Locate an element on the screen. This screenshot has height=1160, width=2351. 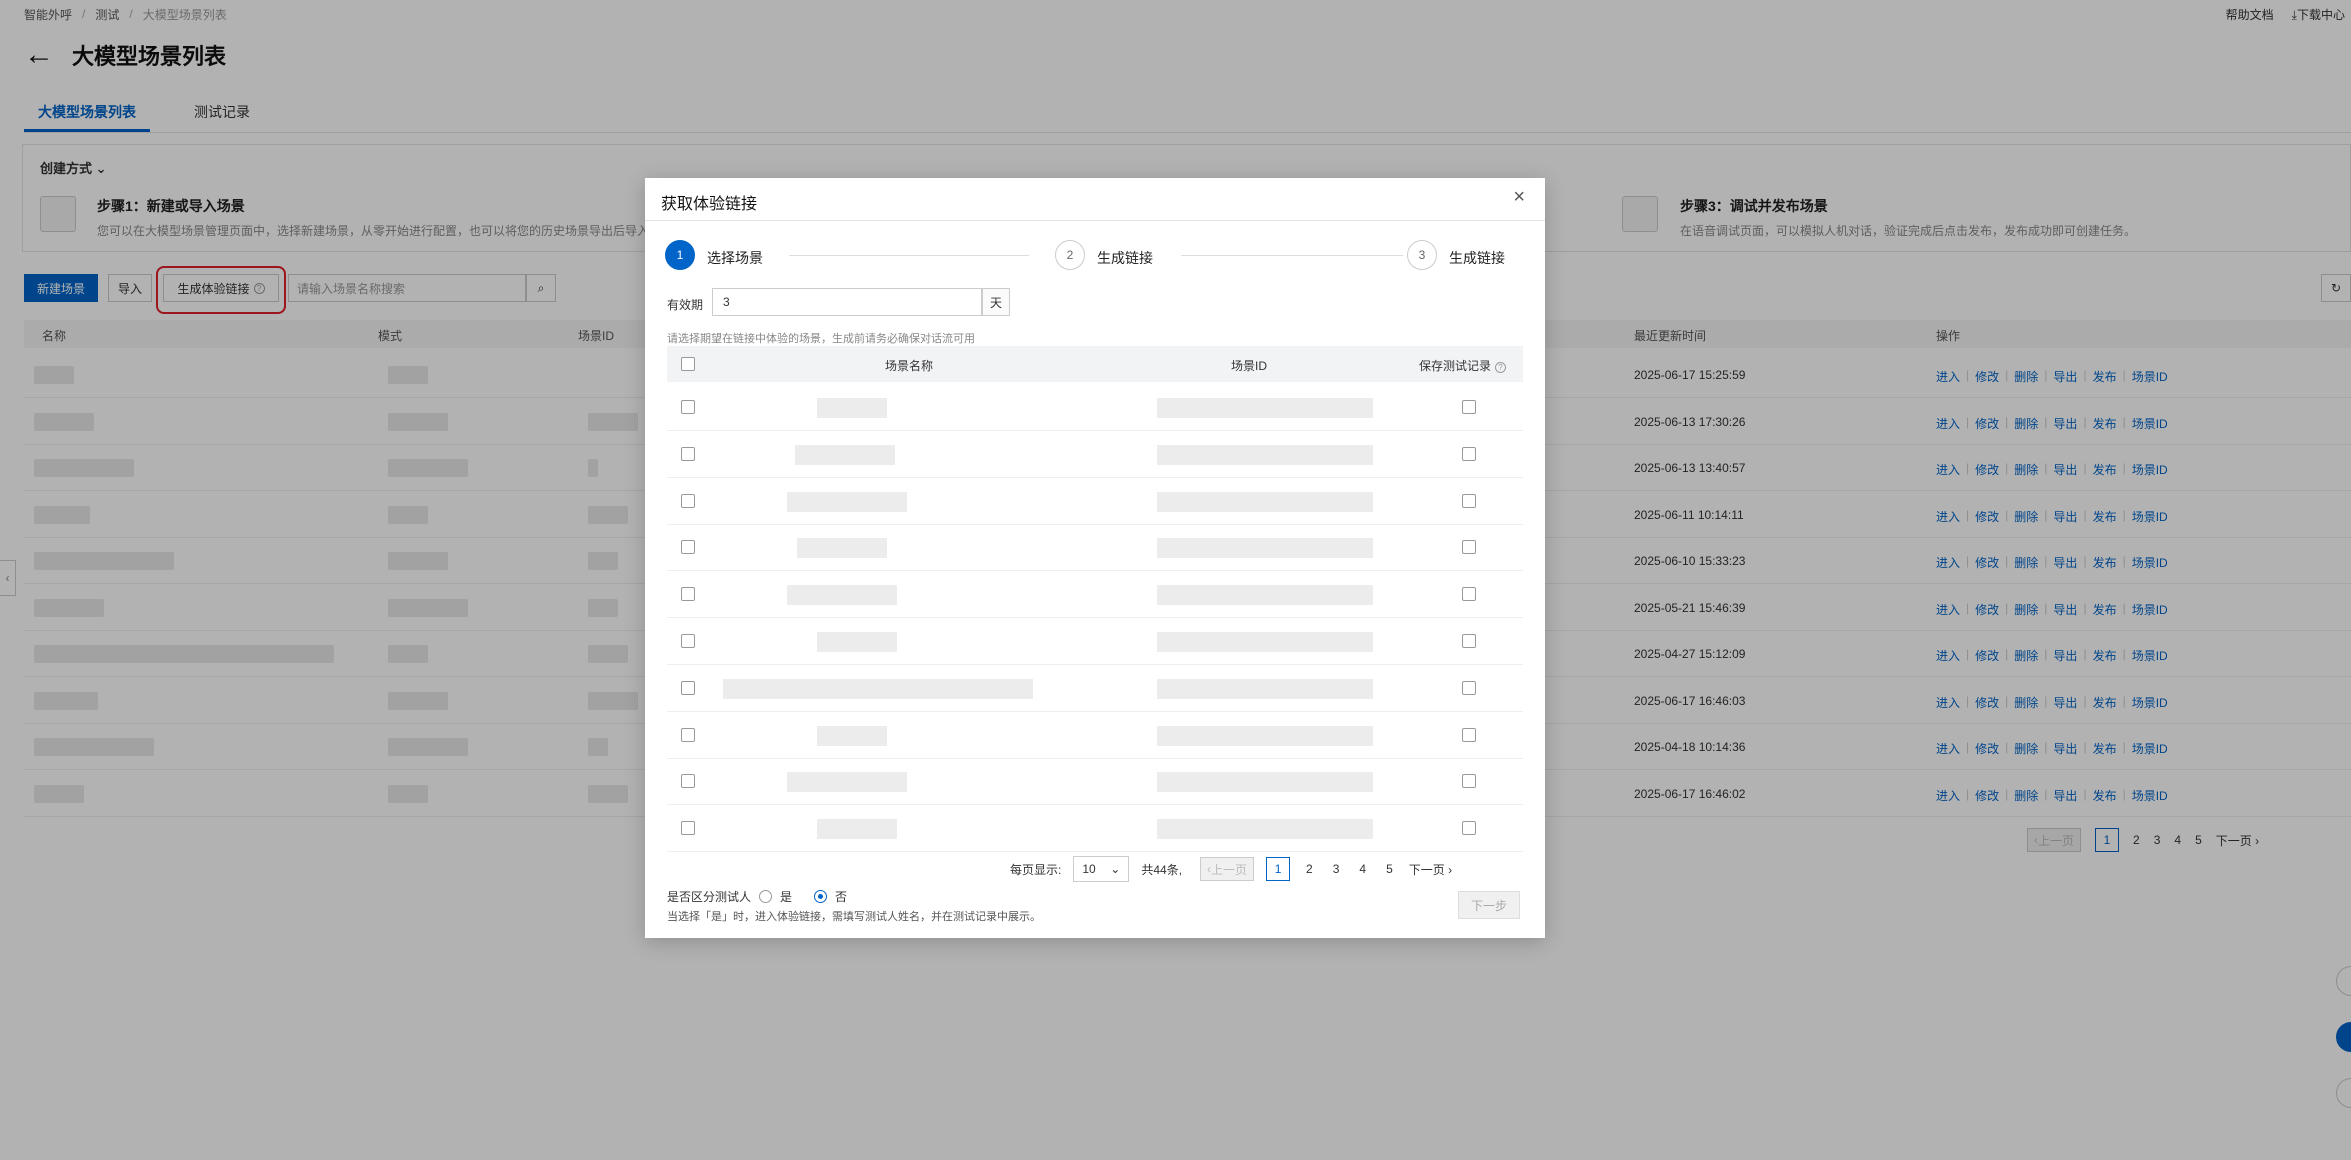
prev-page-button: ‹ 上一页 is located at coordinates (1227, 869).